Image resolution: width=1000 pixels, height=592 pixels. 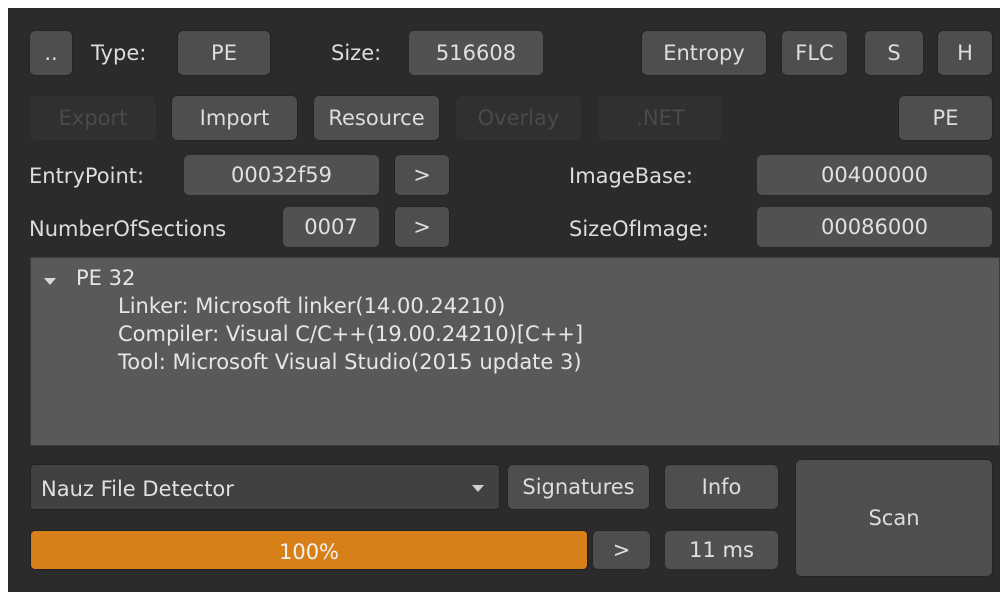 I want to click on browse-parent-button: .., so click(x=51, y=53).